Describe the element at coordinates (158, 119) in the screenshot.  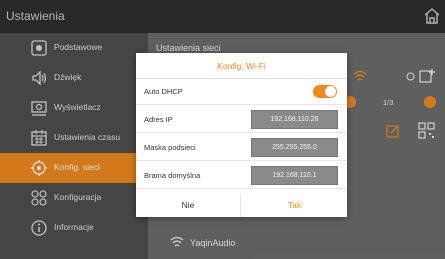
I see `ip-label: Adres IP` at that location.